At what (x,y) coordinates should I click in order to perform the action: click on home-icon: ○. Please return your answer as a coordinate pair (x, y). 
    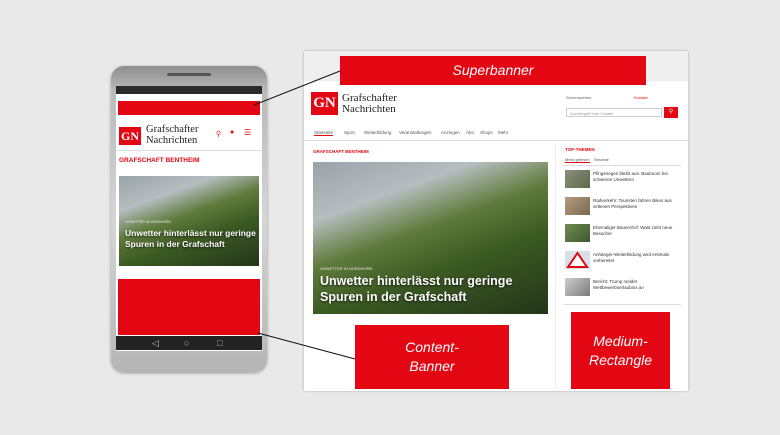
    Looking at the image, I should click on (186, 343).